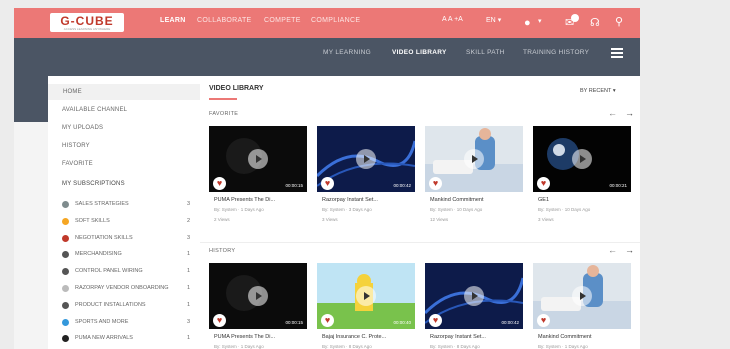 Image resolution: width=730 pixels, height=349 pixels. Describe the element at coordinates (110, 304) in the screenshot. I see `subscription-name: PRODUCT INSTALLATIONS` at that location.